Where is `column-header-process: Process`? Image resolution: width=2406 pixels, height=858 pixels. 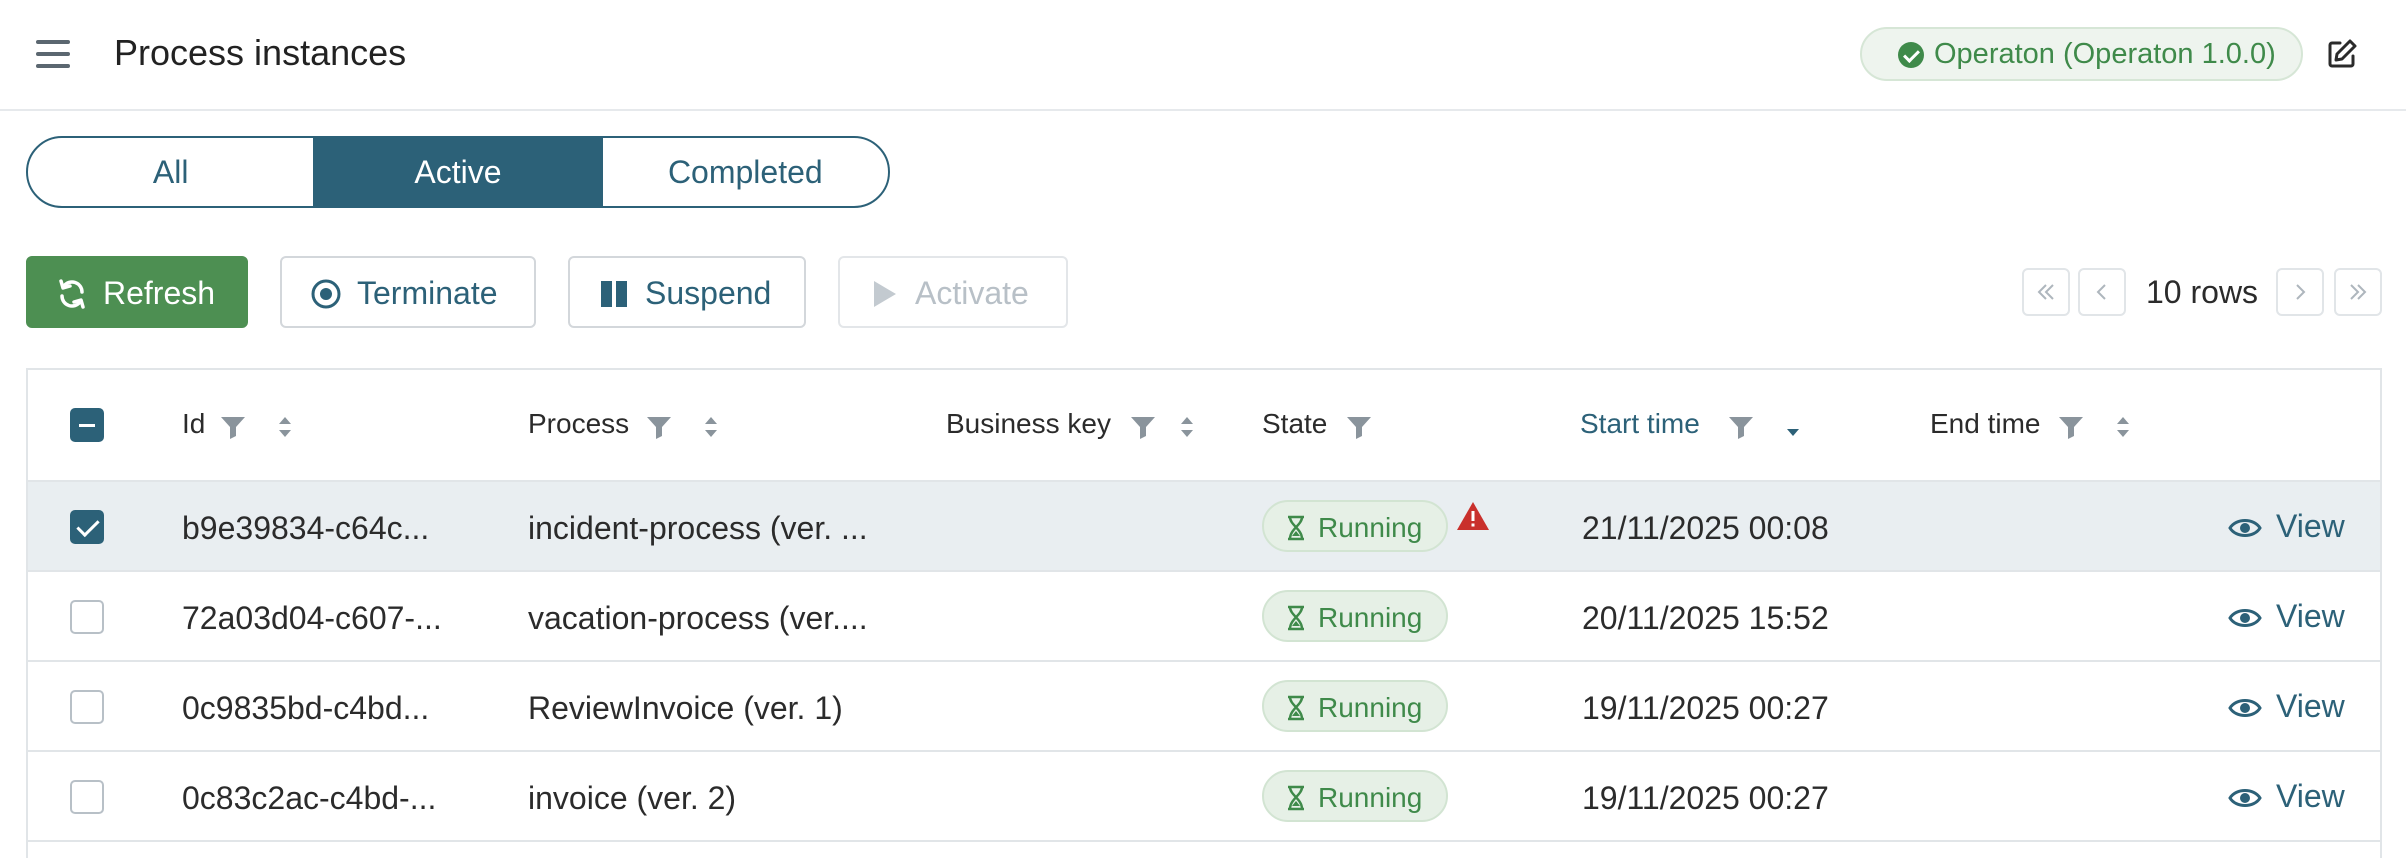 column-header-process: Process is located at coordinates (578, 424).